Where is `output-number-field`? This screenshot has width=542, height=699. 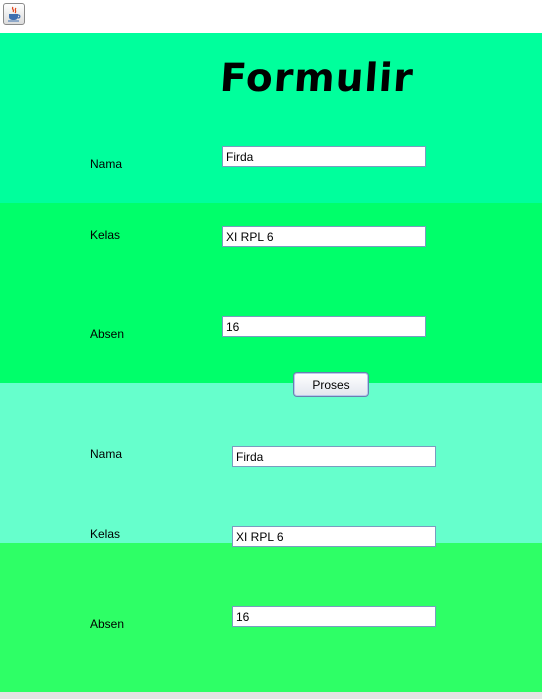 output-number-field is located at coordinates (334, 616).